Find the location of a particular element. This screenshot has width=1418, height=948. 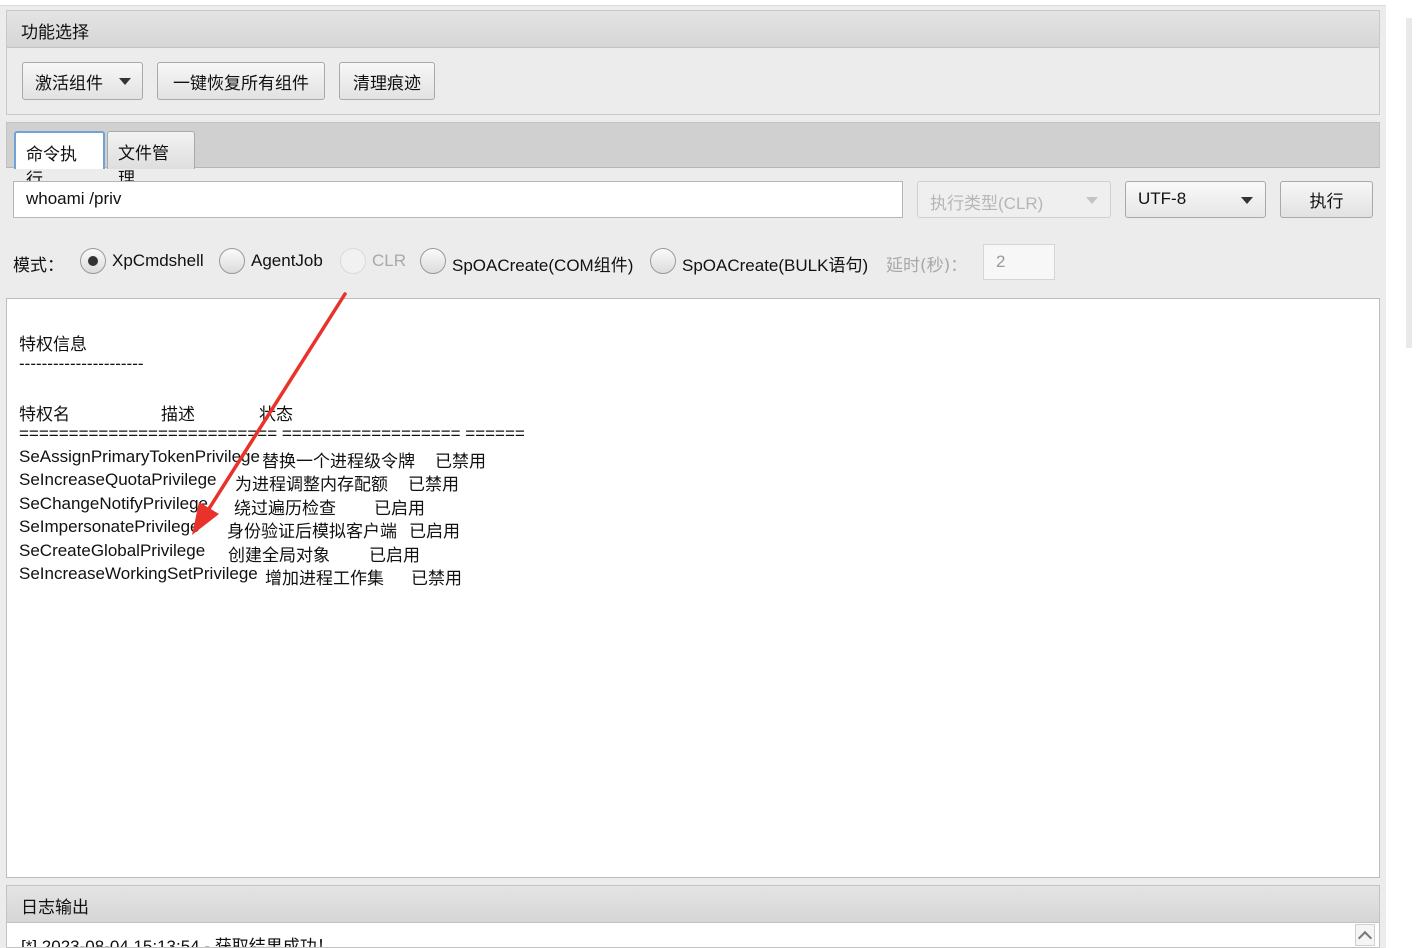

log-output-panel: 日志输出 [*] 2023-08-04 15:13:54 - 获取结果成功！ is located at coordinates (693, 916).